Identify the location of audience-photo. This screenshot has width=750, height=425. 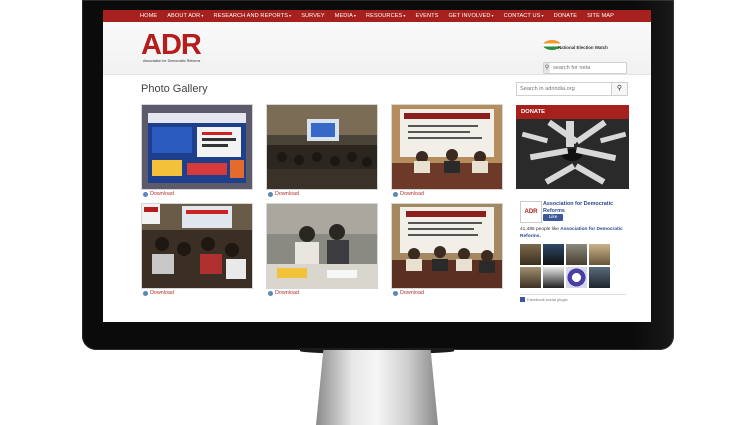
(197, 246).